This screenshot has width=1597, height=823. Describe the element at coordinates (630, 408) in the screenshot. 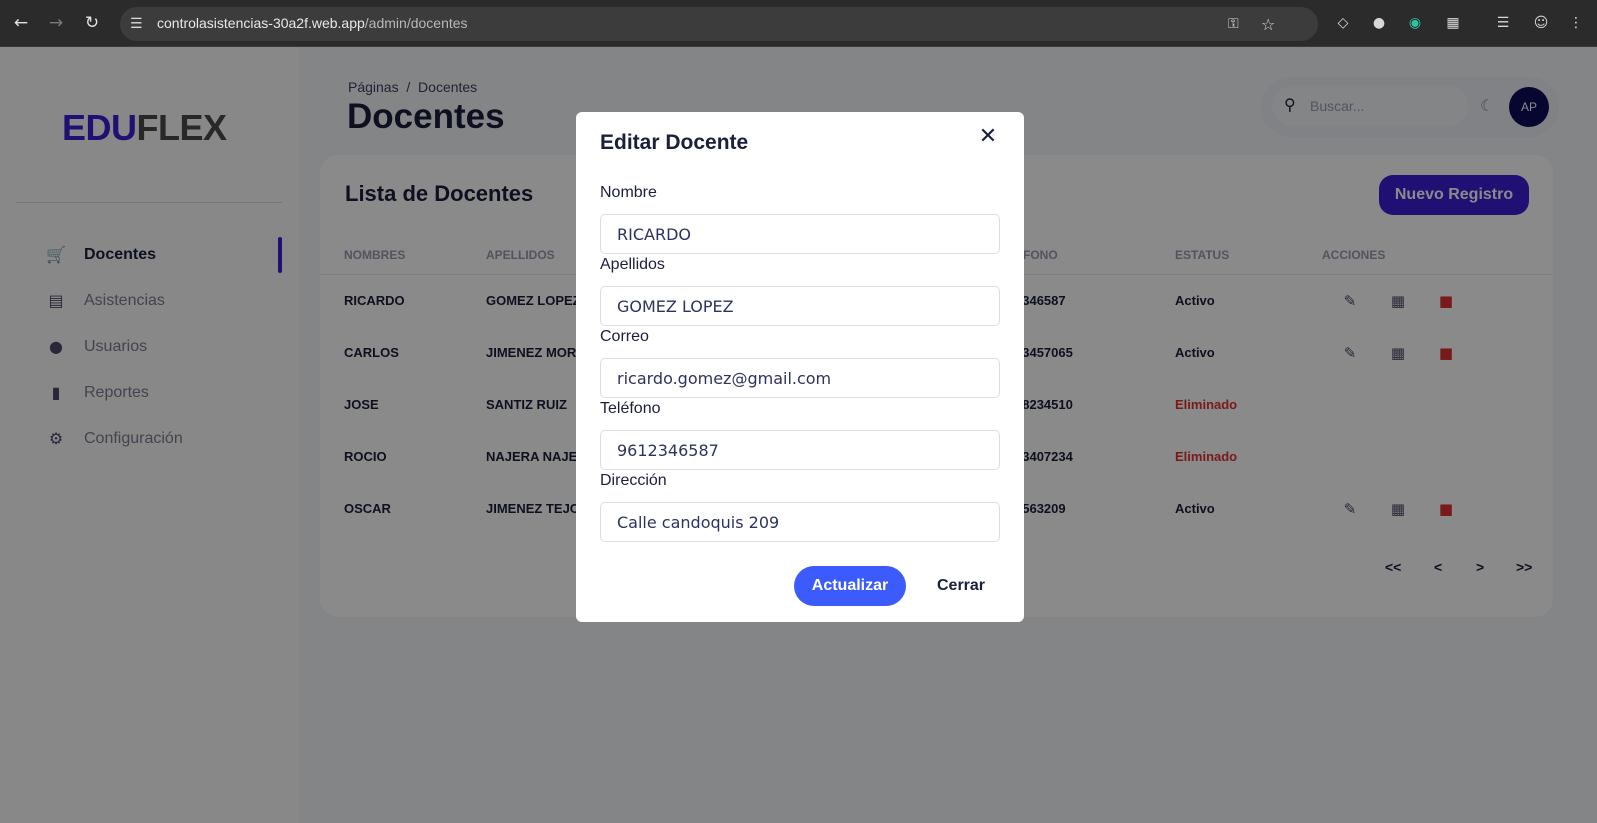

I see `telefono-label: Teléfono` at that location.